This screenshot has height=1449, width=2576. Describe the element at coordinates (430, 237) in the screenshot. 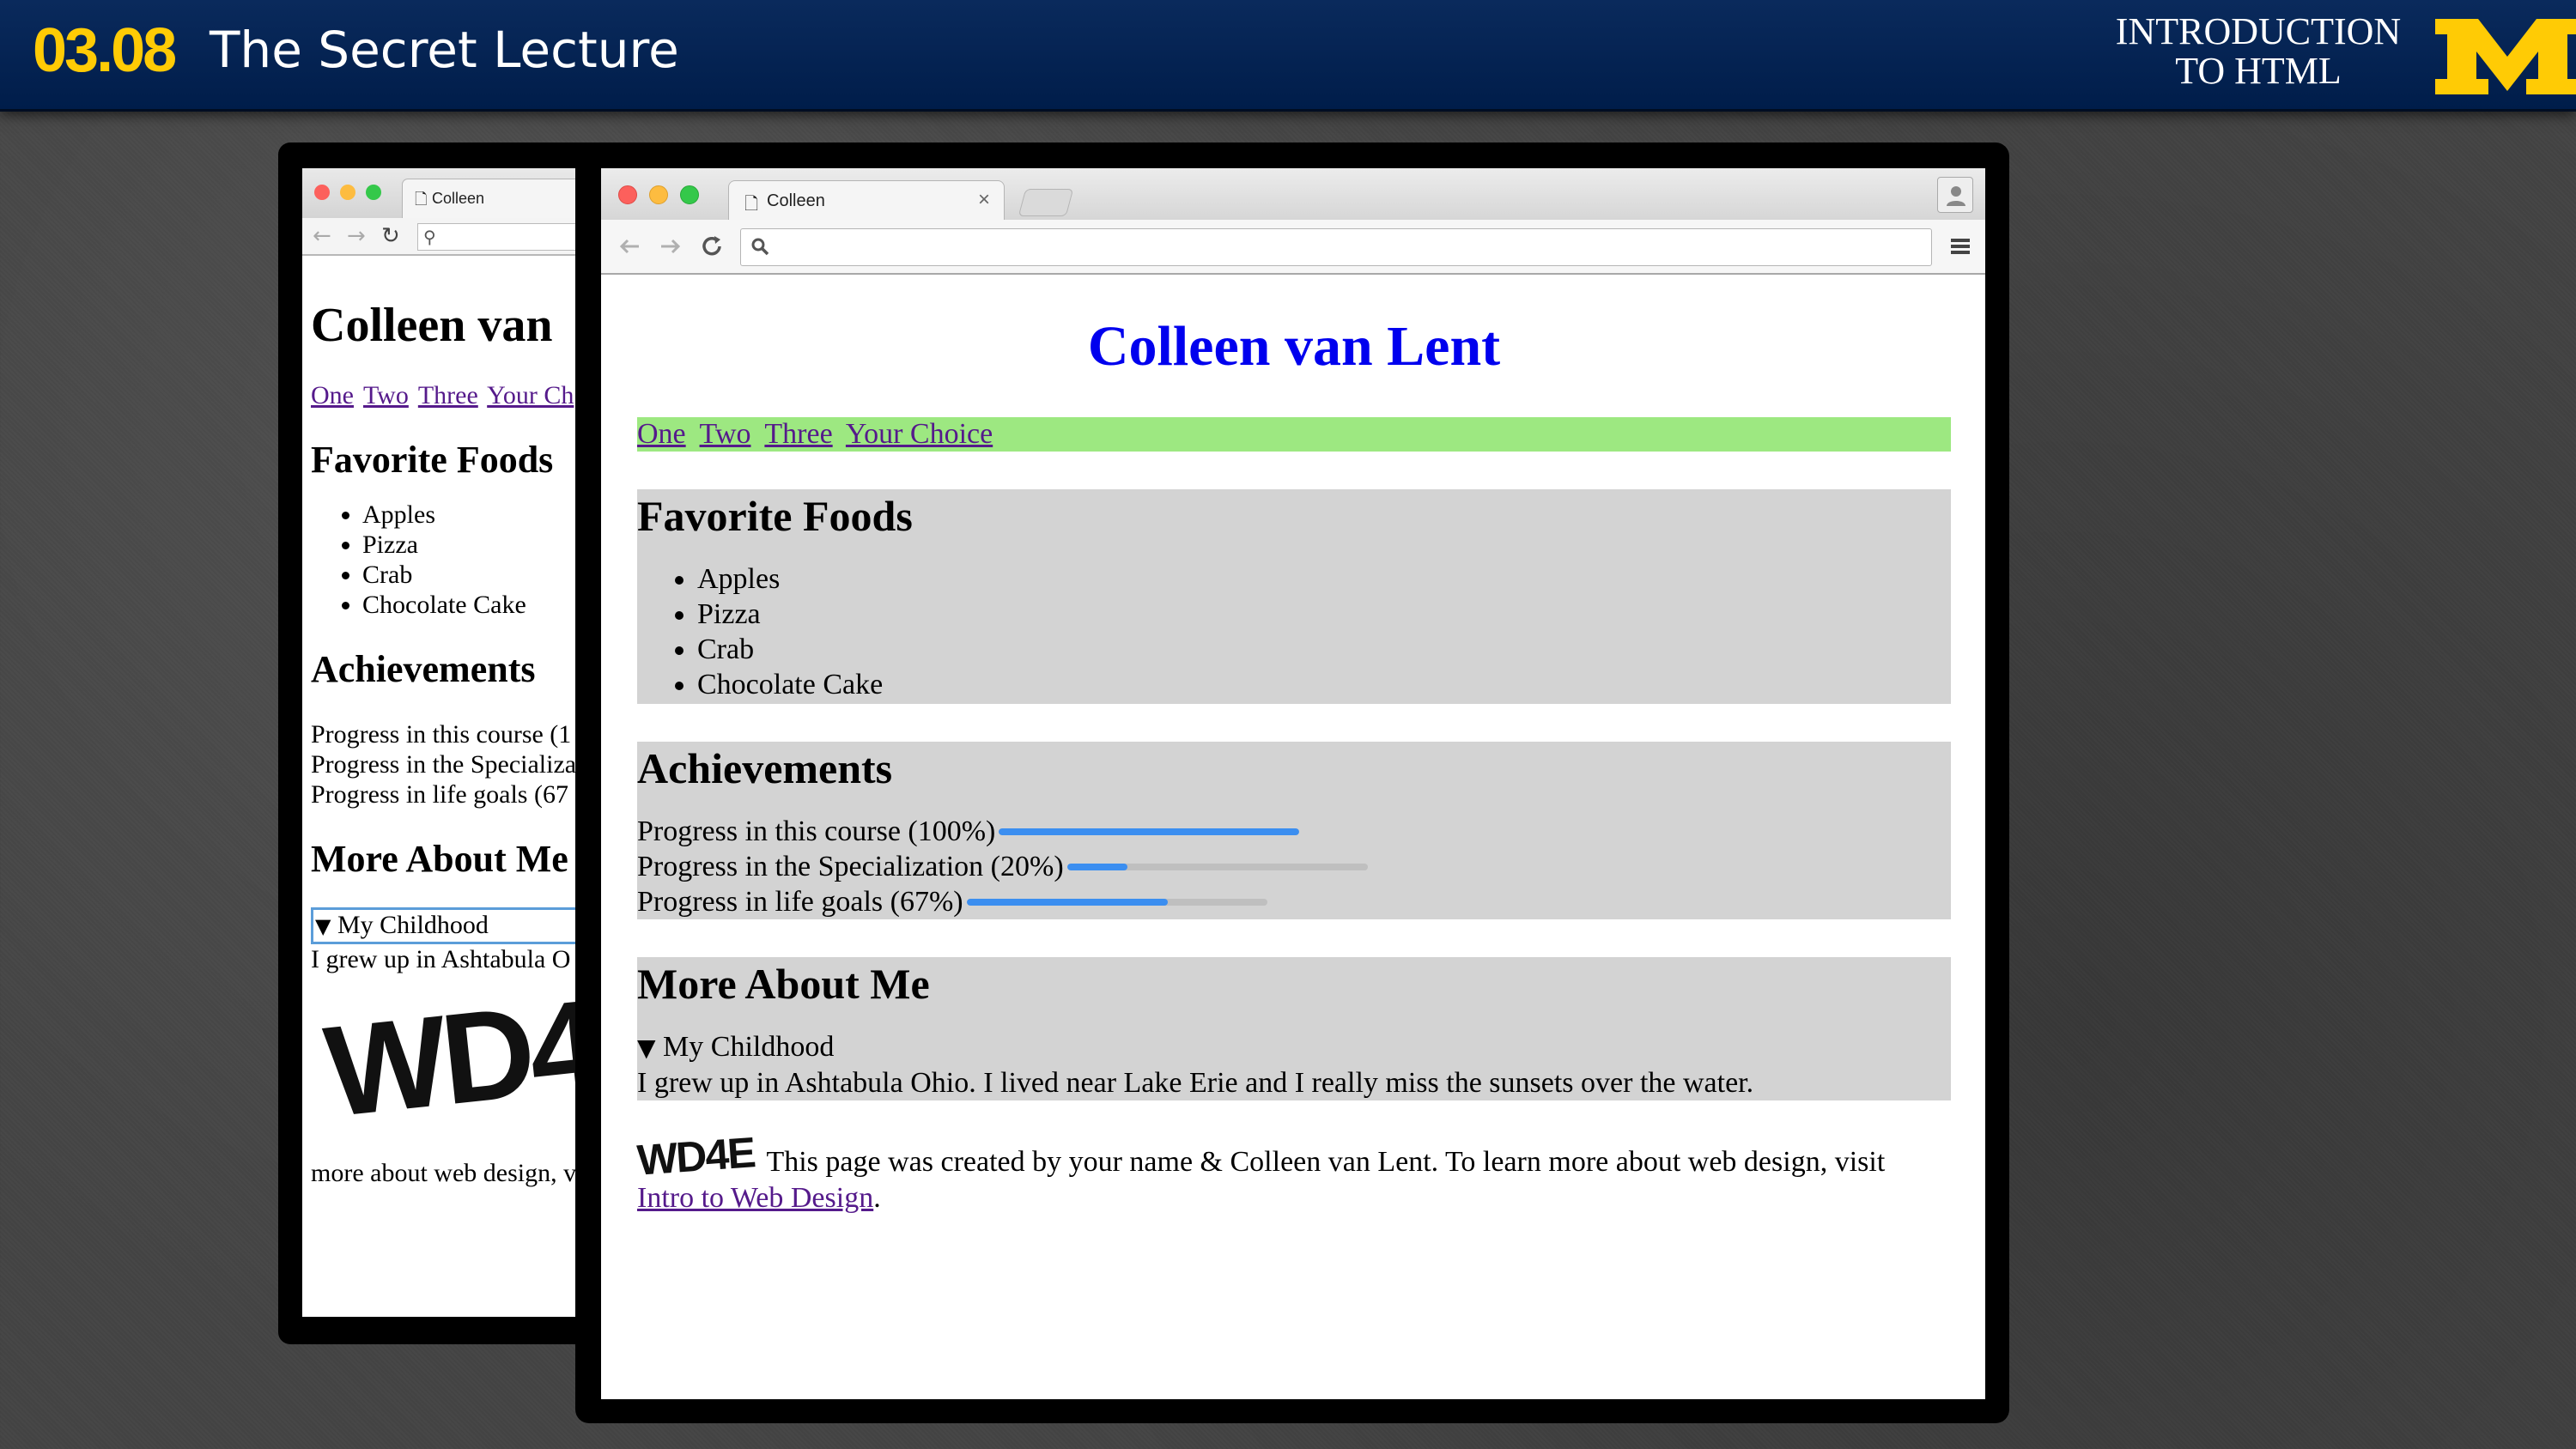

I see `search-icon: ⚲` at that location.